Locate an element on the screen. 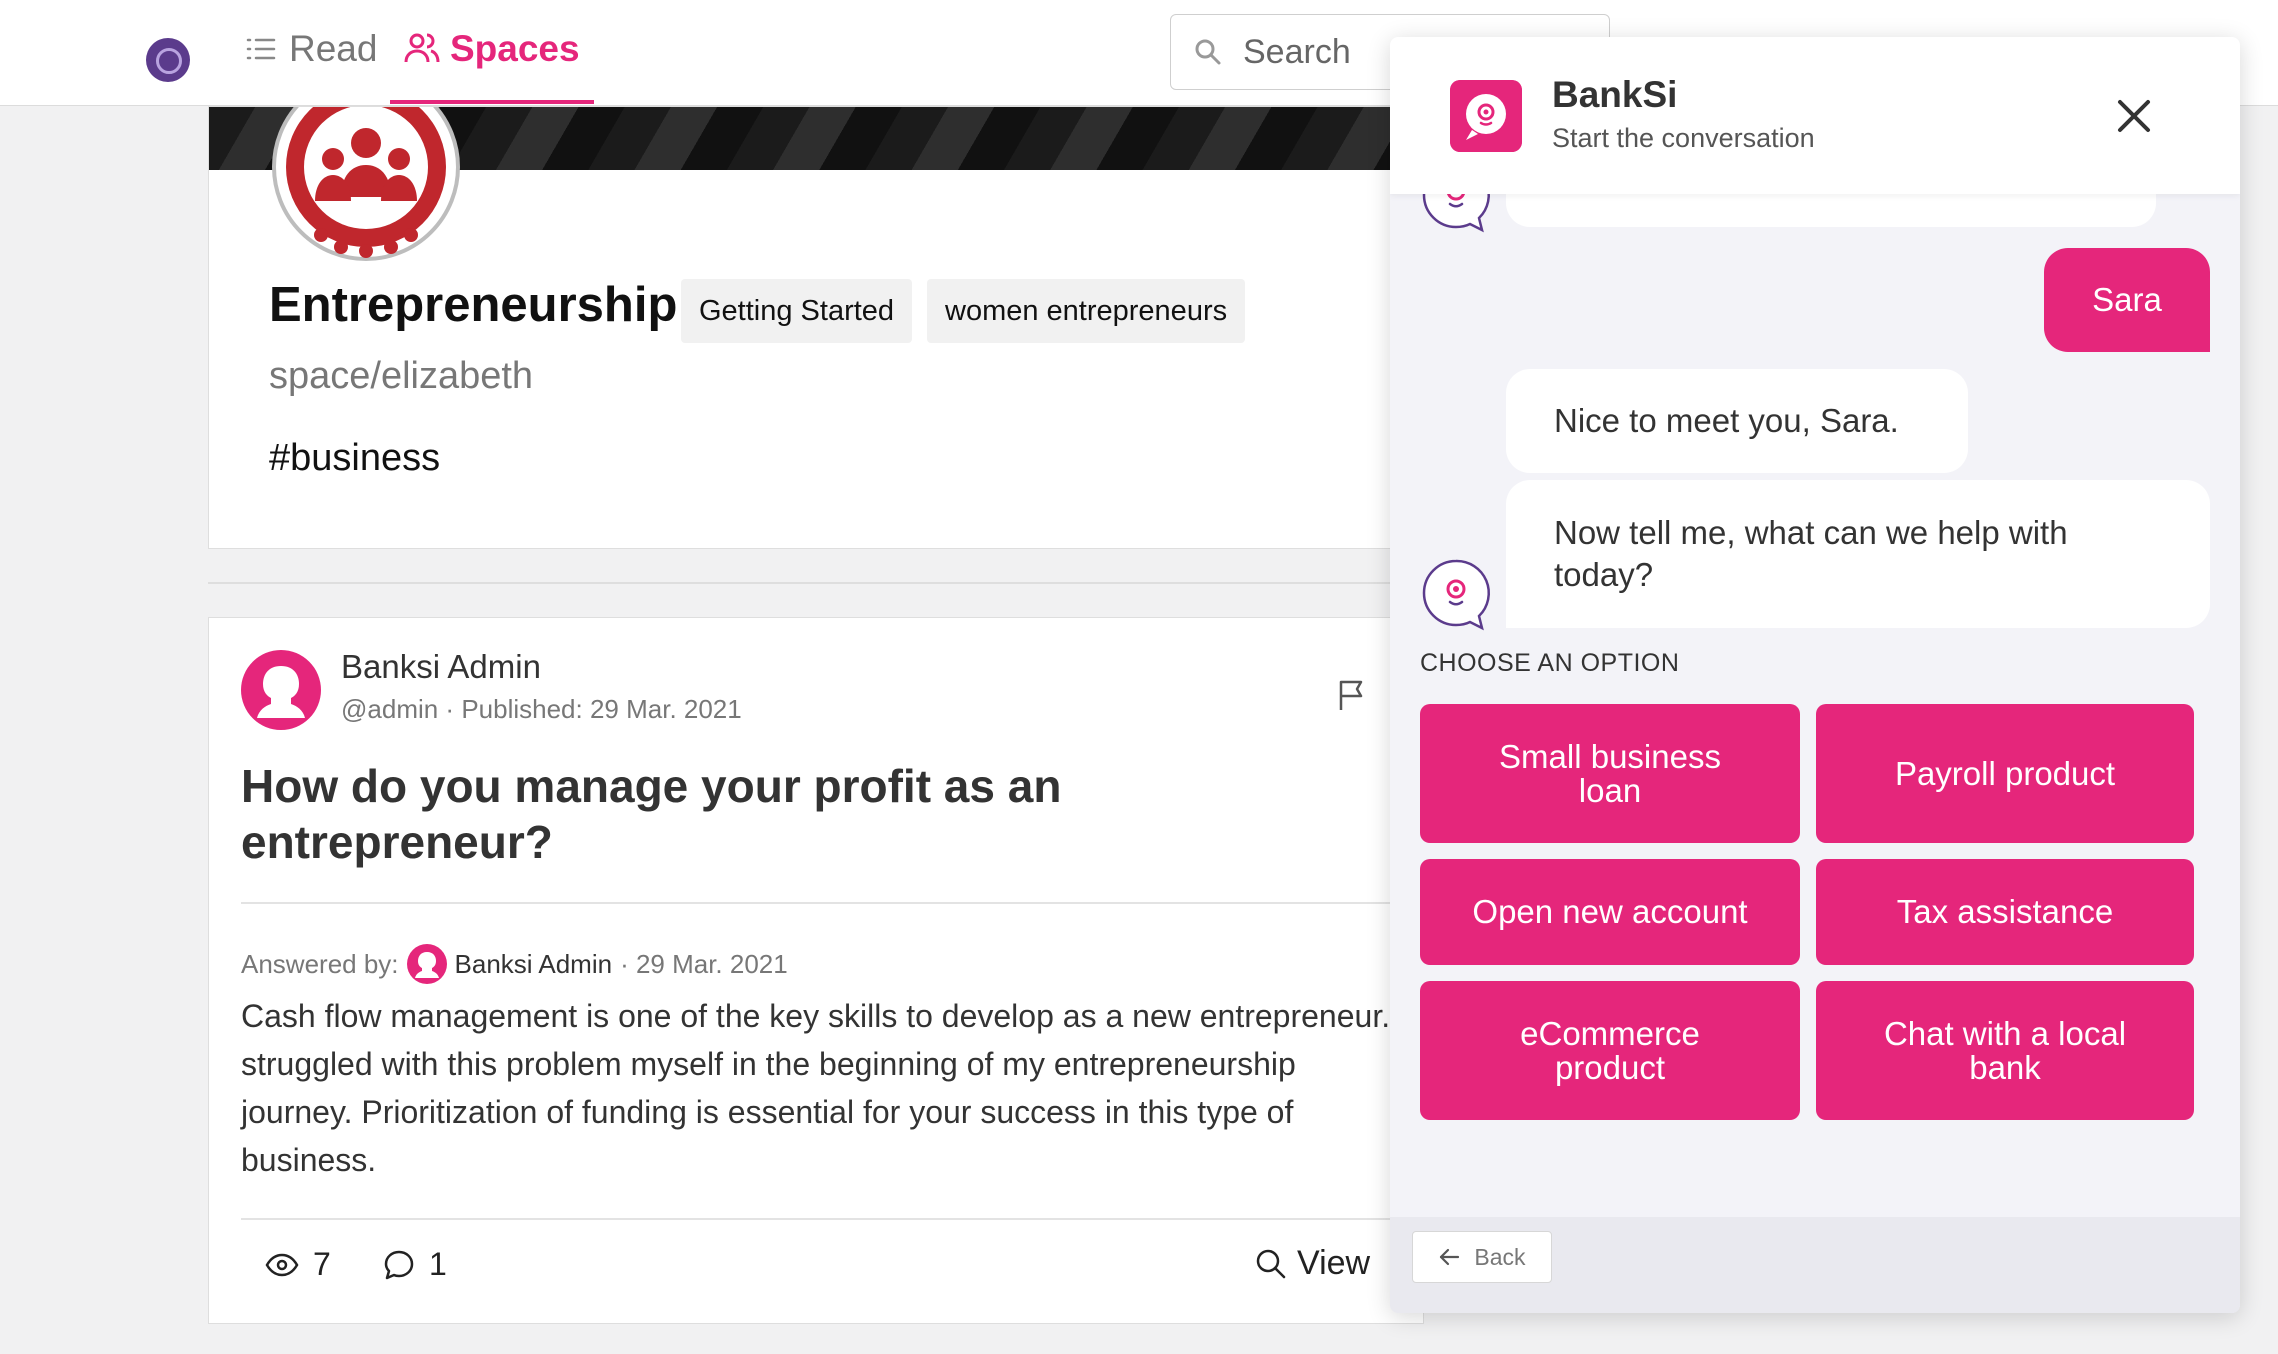 This screenshot has width=2278, height=1354. space-path: space/elizabeth is located at coordinates (401, 376).